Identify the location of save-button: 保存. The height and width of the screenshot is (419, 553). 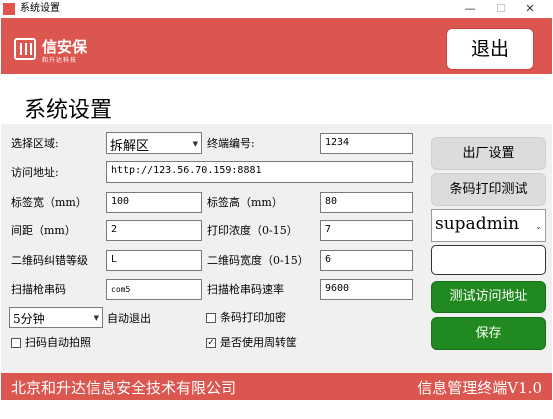
(488, 333).